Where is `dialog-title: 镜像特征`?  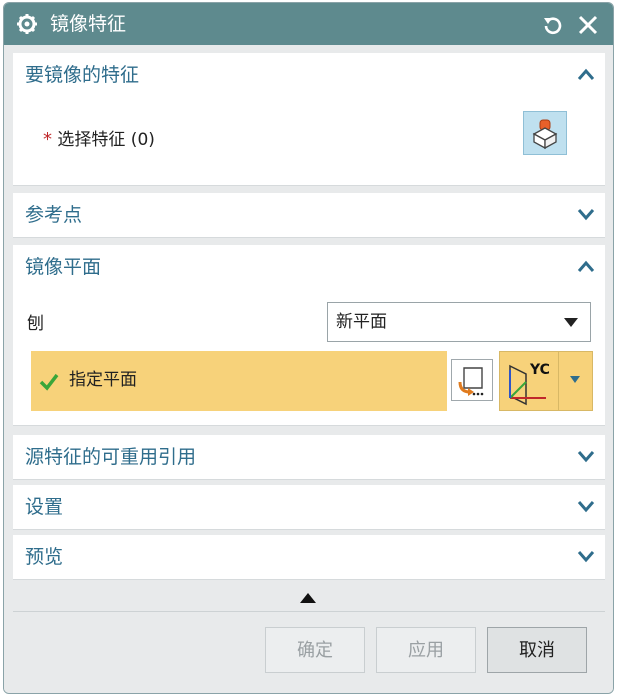
dialog-title: 镜像特征 is located at coordinates (88, 24).